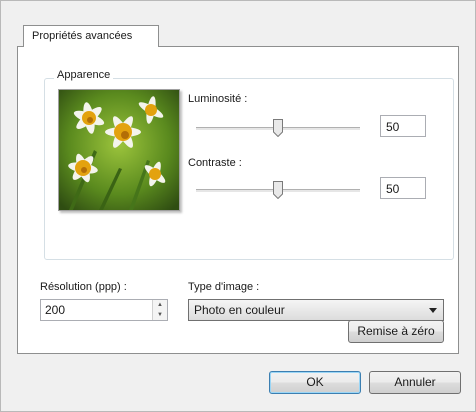  Describe the element at coordinates (415, 382) in the screenshot. I see `cancel-button: Annuler` at that location.